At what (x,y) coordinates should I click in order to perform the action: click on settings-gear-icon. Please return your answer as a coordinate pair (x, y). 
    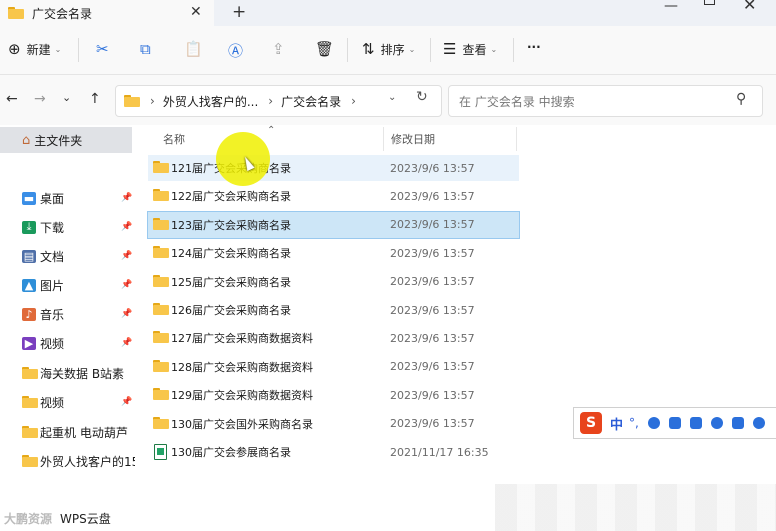
    Looking at the image, I should click on (758, 423).